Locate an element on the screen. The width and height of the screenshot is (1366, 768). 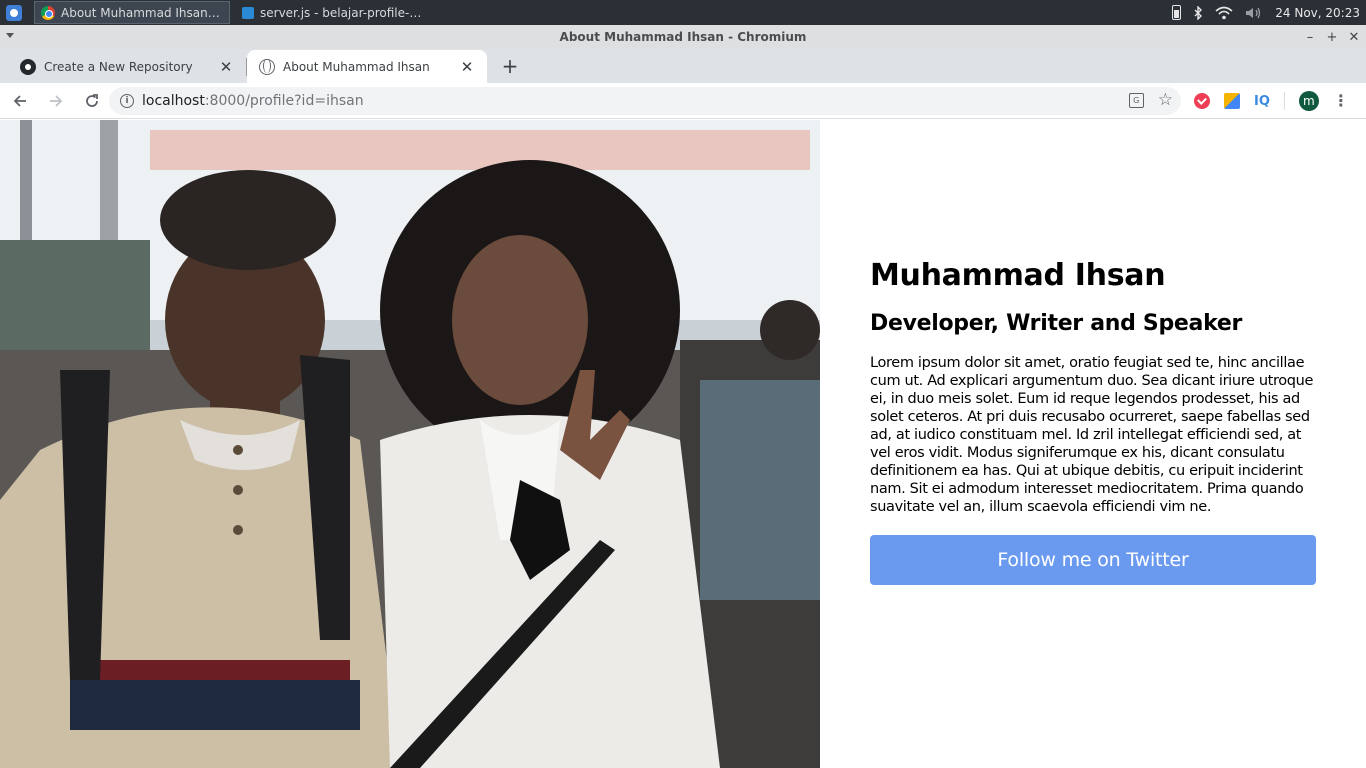
edit-extension-icon is located at coordinates (1232, 101).